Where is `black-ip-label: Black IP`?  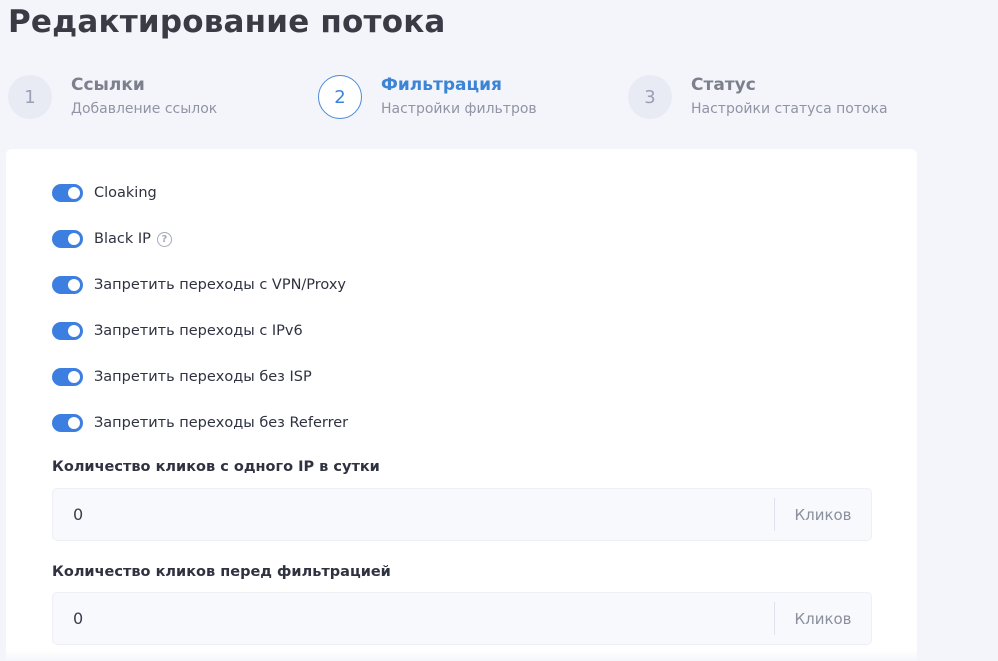
black-ip-label: Black IP is located at coordinates (122, 239).